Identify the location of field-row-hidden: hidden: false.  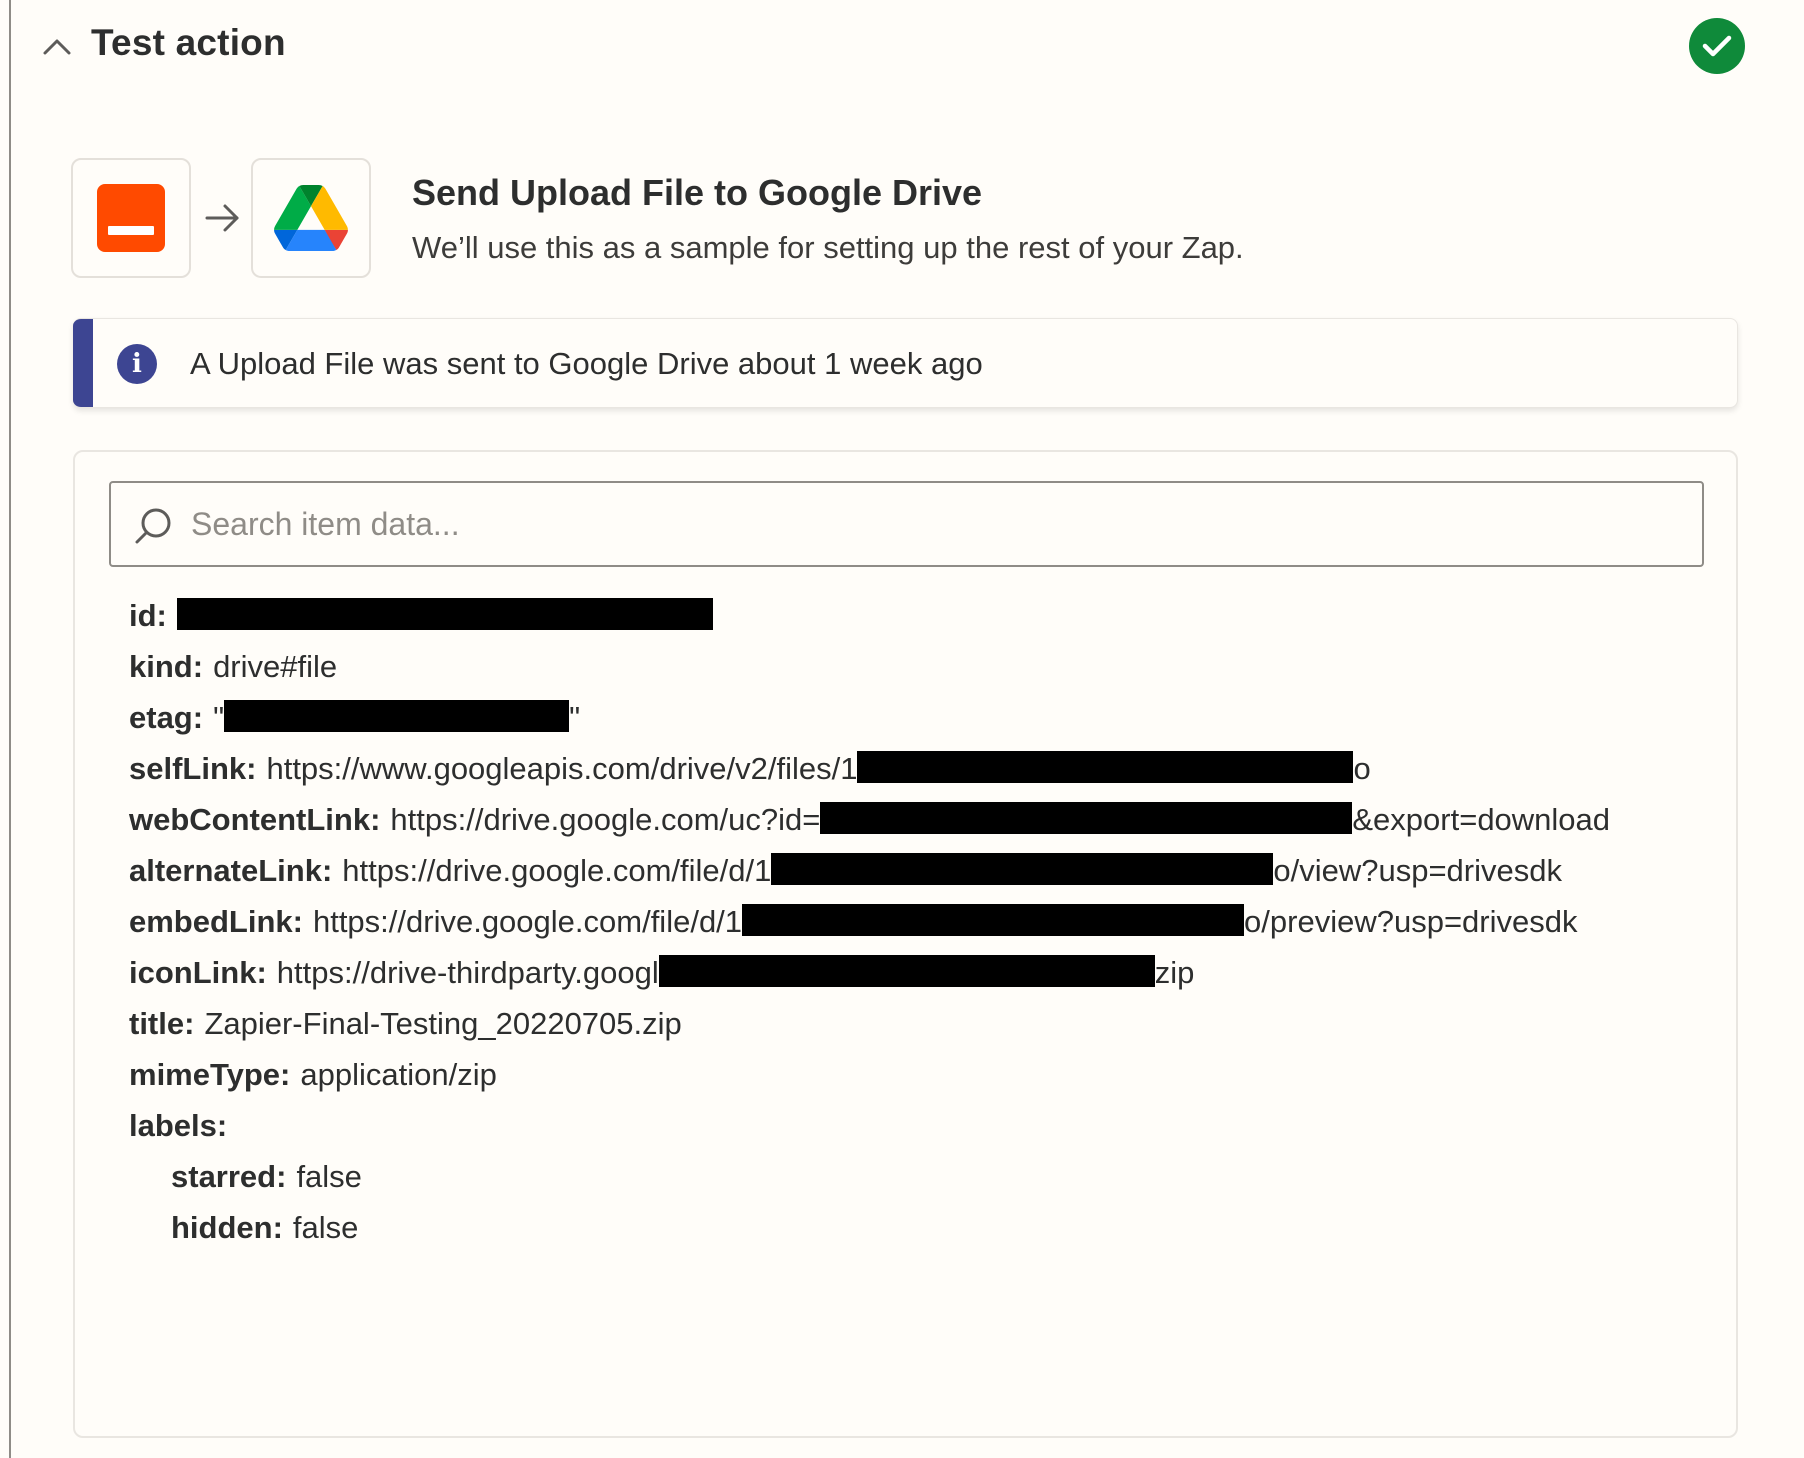
(909, 1227).